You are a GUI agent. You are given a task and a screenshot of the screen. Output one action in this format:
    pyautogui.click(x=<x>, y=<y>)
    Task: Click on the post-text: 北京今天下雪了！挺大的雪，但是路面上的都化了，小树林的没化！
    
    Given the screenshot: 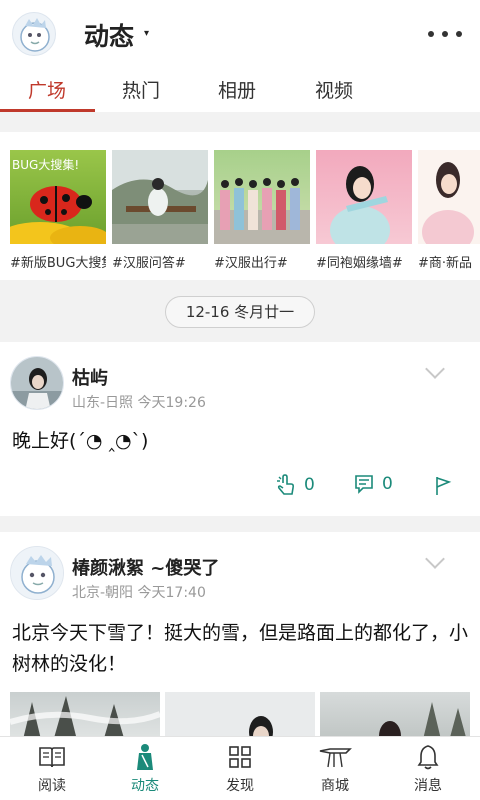 What is the action you would take?
    pyautogui.click(x=240, y=648)
    